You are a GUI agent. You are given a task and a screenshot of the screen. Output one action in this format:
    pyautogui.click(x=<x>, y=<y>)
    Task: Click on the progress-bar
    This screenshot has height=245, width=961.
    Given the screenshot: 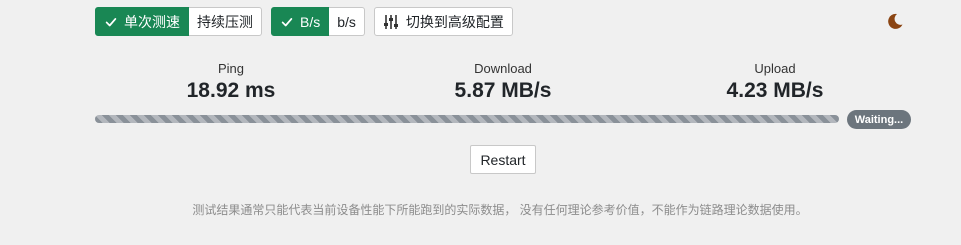 What is the action you would take?
    pyautogui.click(x=467, y=119)
    